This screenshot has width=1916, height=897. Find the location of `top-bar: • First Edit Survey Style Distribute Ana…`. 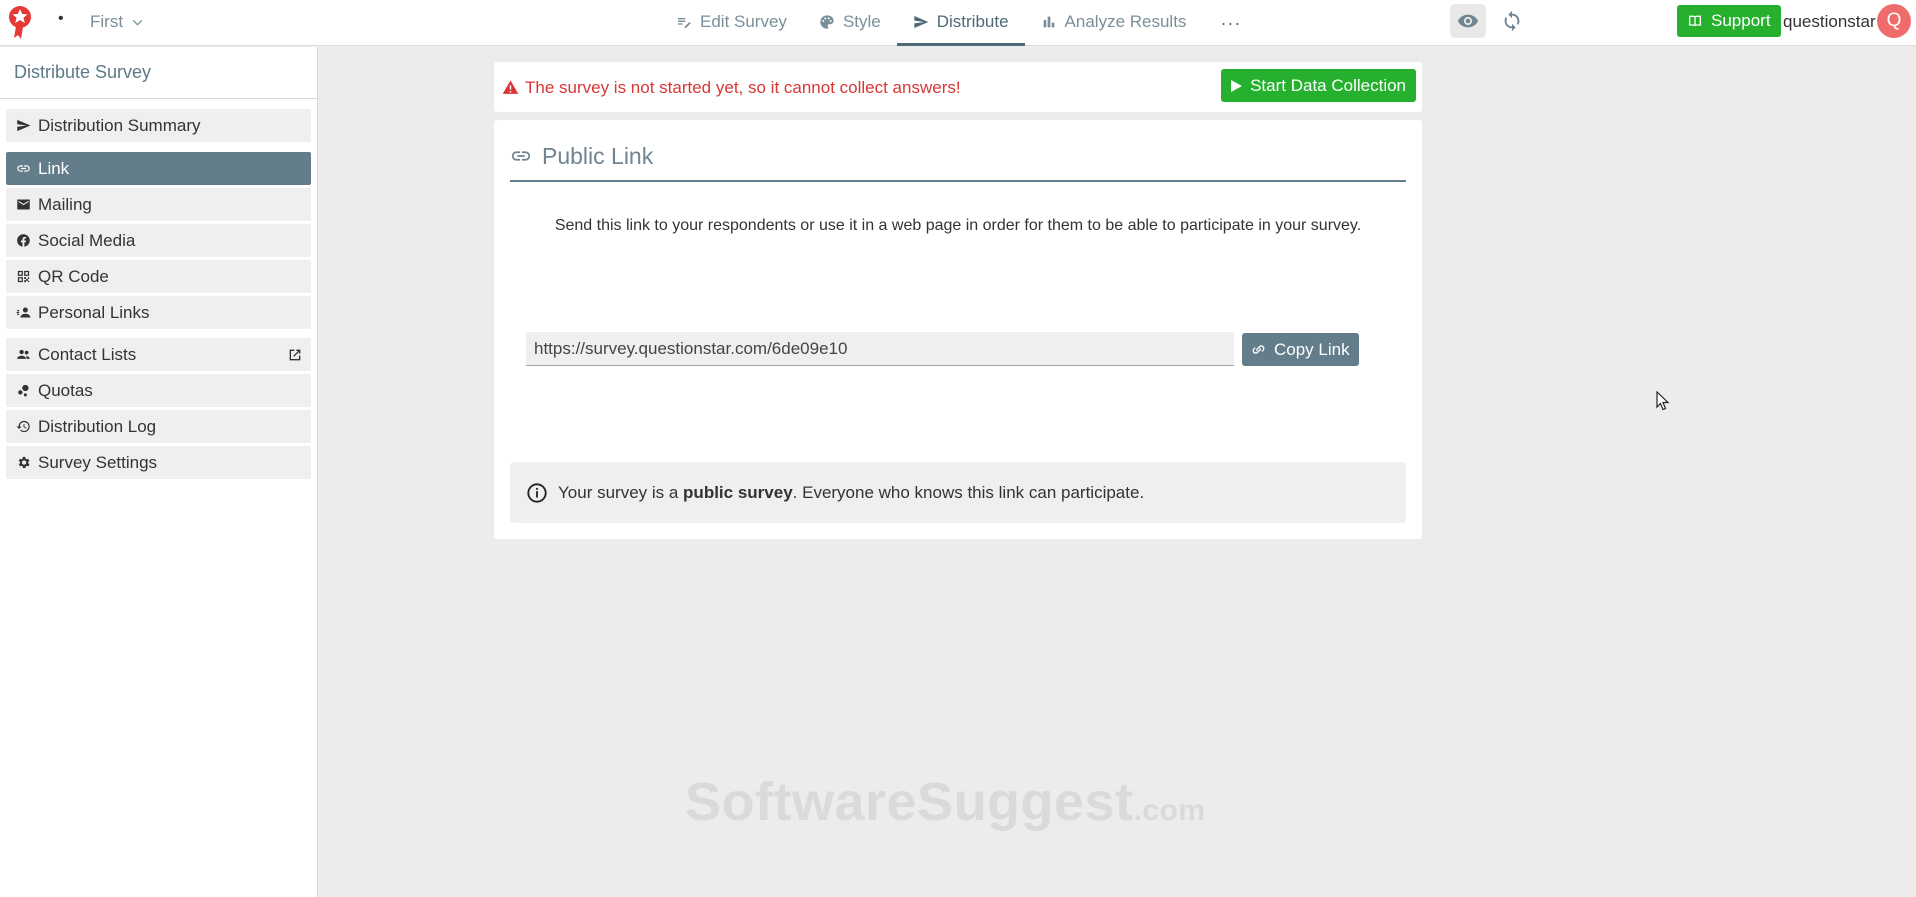

top-bar: • First Edit Survey Style Distribute Ana… is located at coordinates (958, 23).